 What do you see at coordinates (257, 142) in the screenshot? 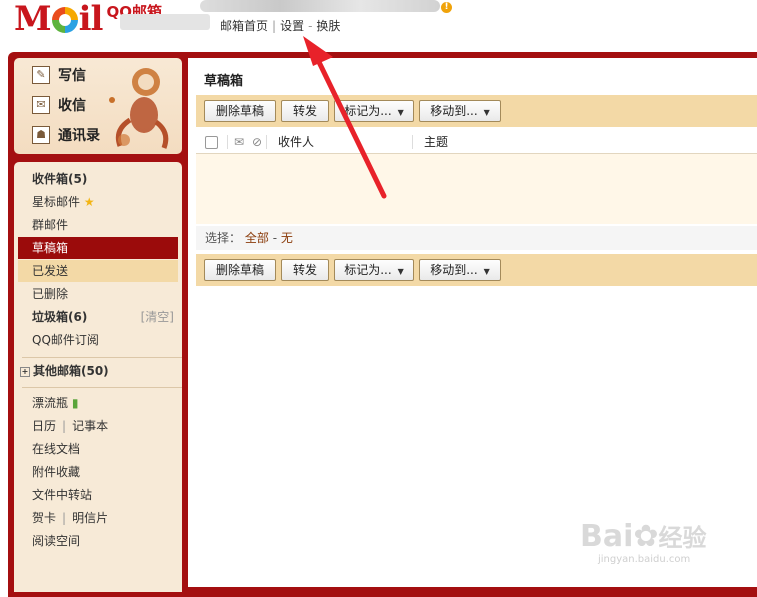
I see `attachment-icon: ⊘` at bounding box center [257, 142].